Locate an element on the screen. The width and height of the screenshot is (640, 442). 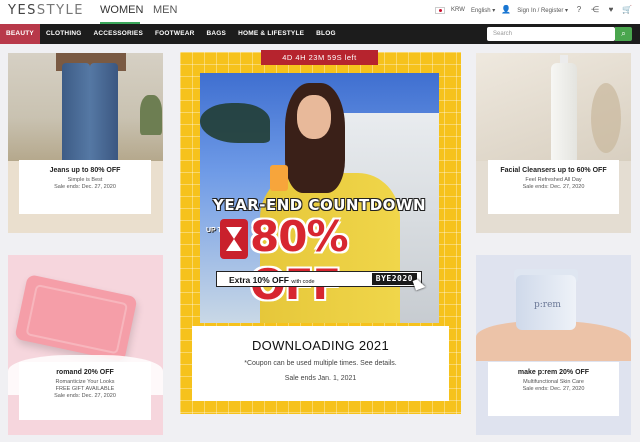
yesstyle-logo: YESSTYLE is located at coordinates (46, 10).